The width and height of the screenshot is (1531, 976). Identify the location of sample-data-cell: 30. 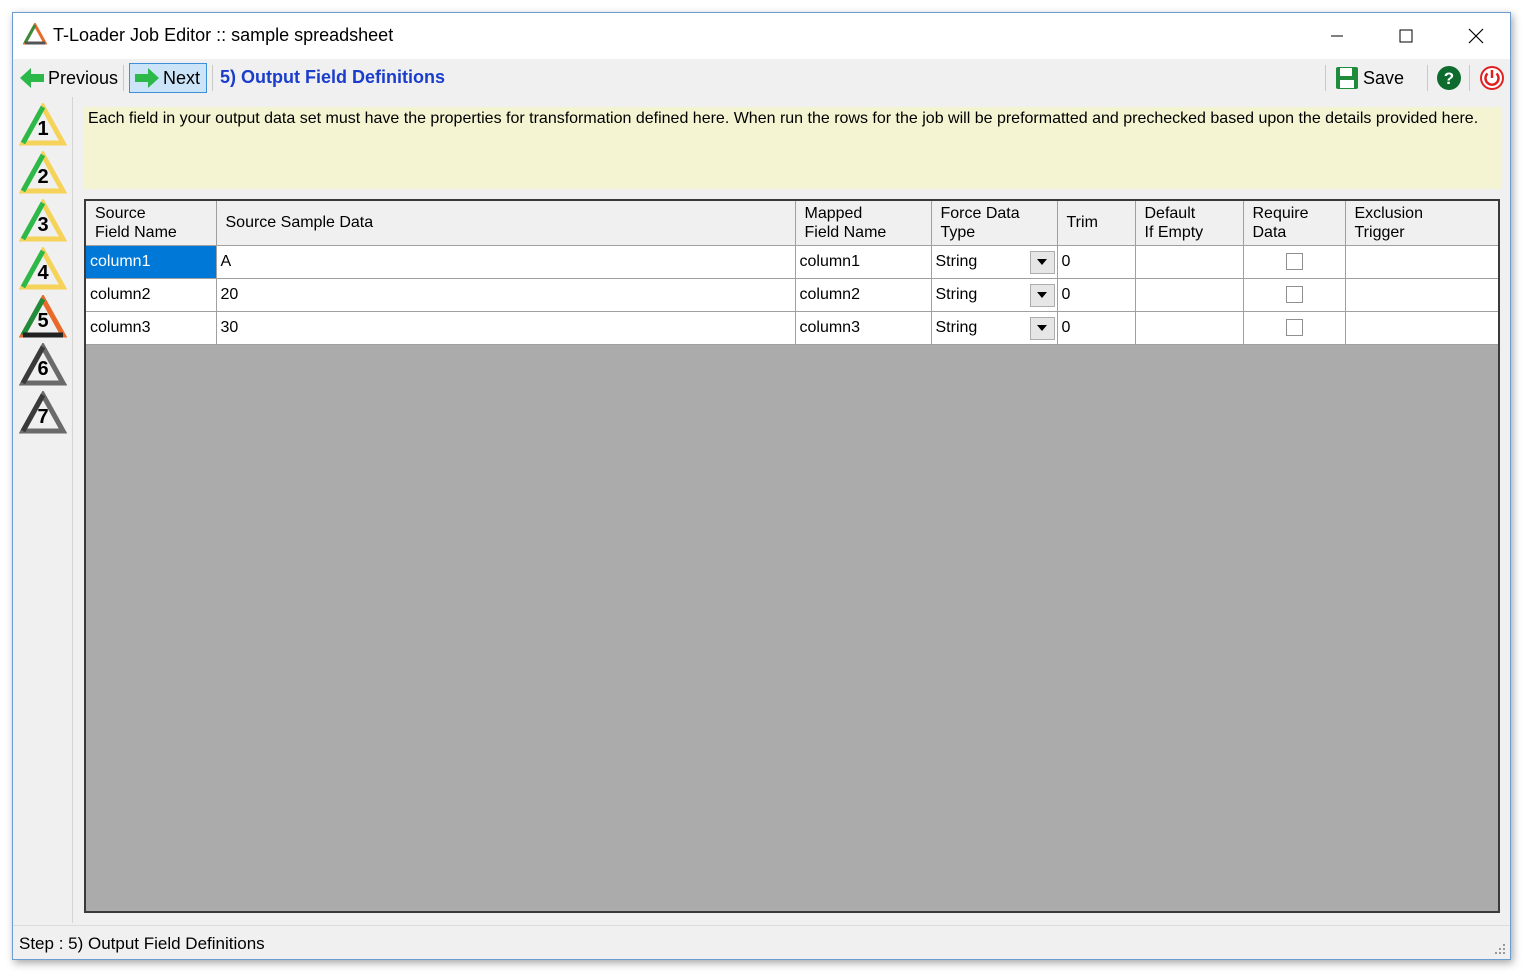
(506, 328).